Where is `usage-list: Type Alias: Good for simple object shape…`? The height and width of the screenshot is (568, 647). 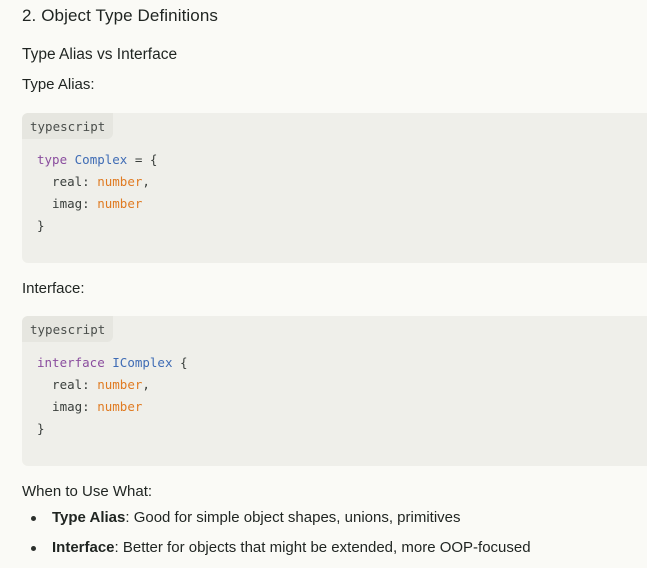
usage-list: Type Alias: Good for simple object shape… is located at coordinates (332, 538).